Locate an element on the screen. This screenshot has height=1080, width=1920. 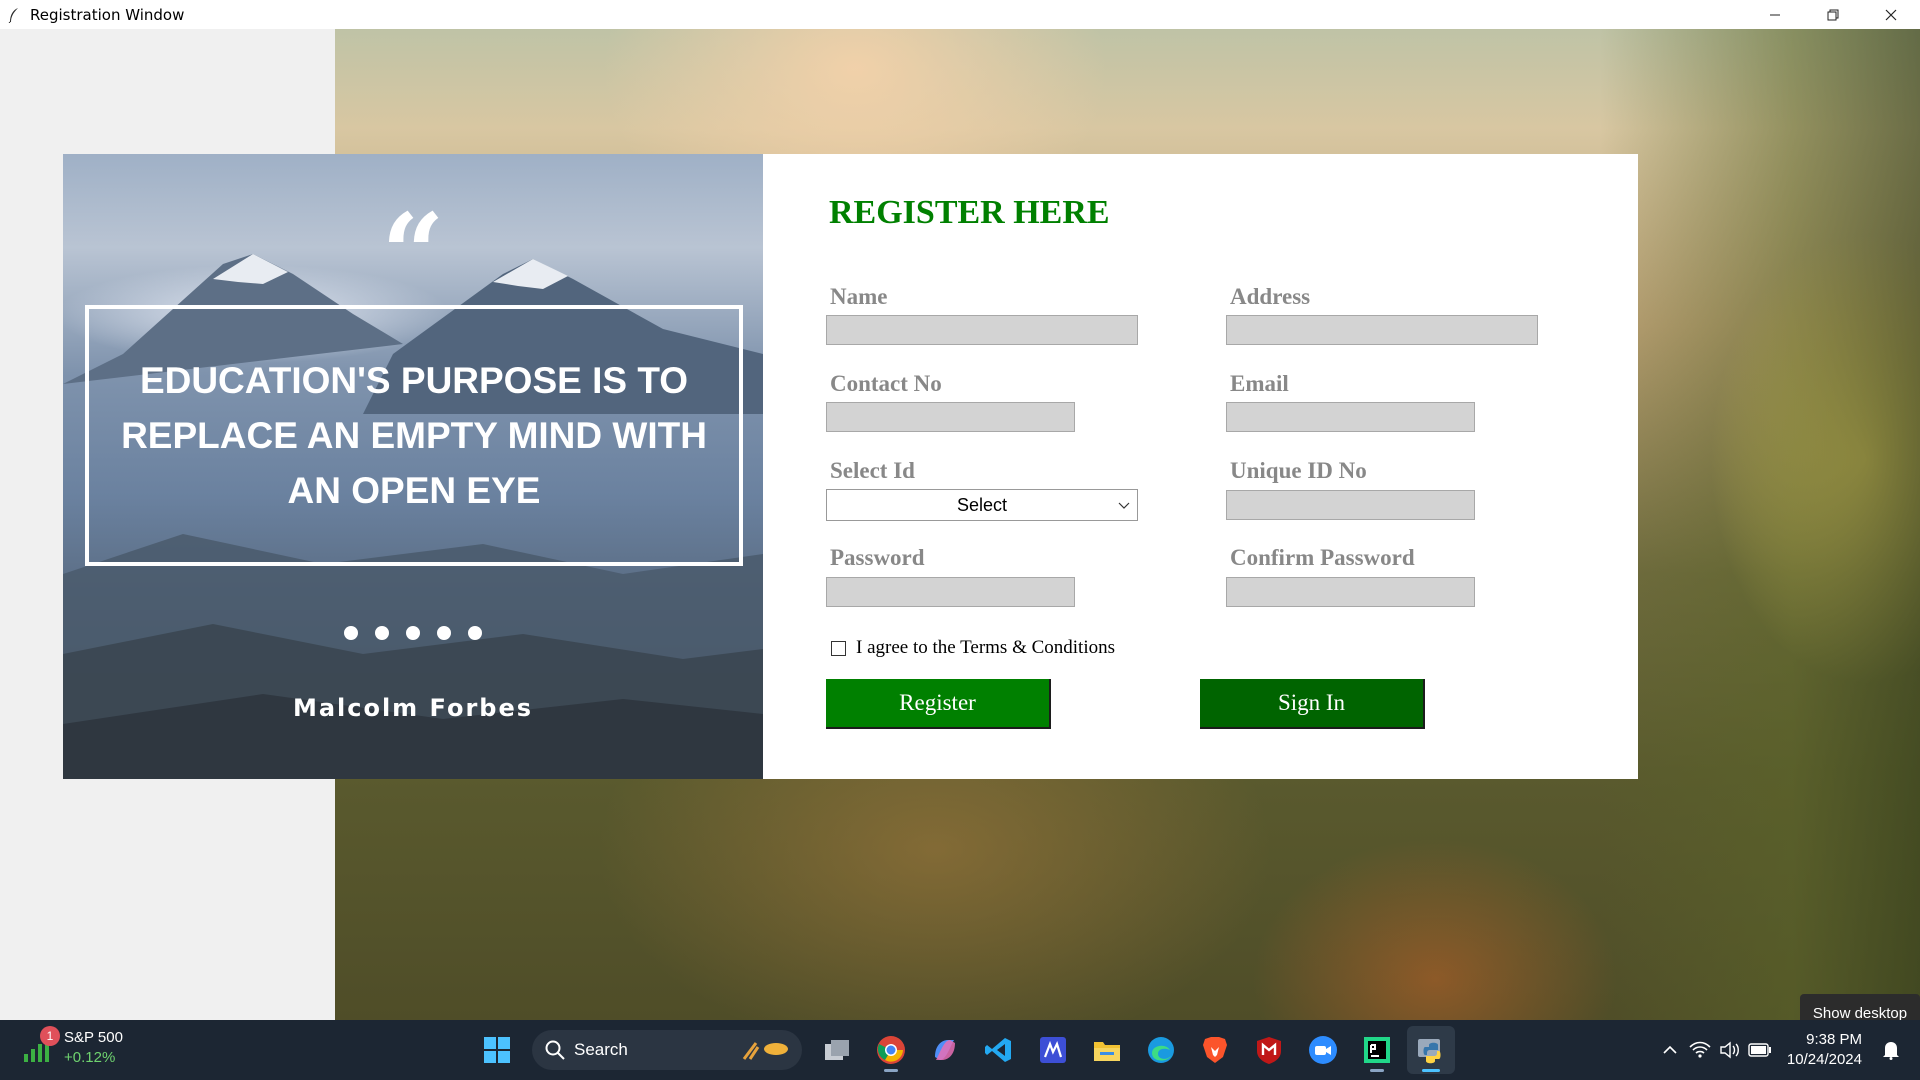
taskbar-chrome is located at coordinates (891, 1050).